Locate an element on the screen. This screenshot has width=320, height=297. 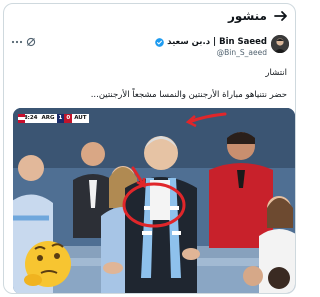
author-name: د.بن سعيد | Bin Saeed is located at coordinates (217, 42).